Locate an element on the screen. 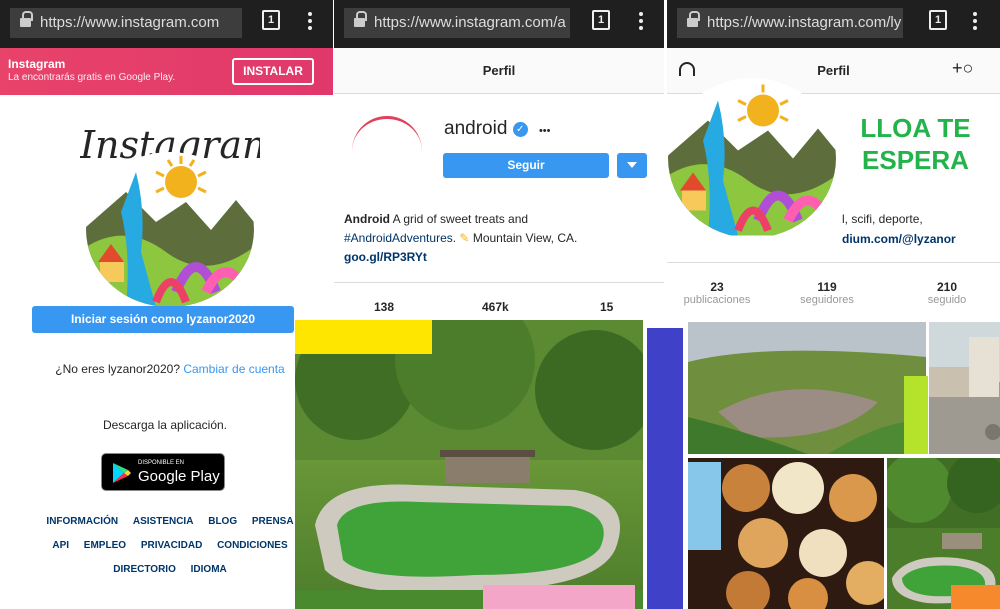 The width and height of the screenshot is (1000, 609). store-big-text: Google Play is located at coordinates (179, 476).